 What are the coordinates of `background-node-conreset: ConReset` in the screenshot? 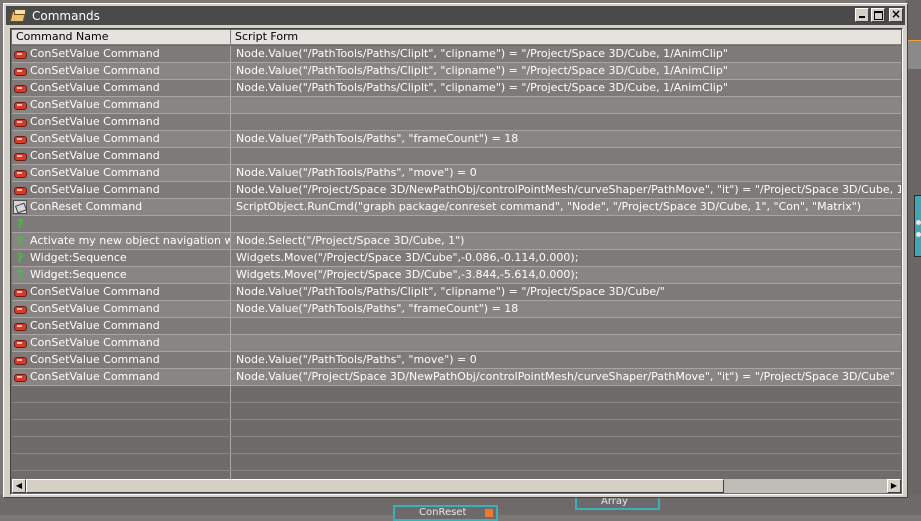 It's located at (445, 513).